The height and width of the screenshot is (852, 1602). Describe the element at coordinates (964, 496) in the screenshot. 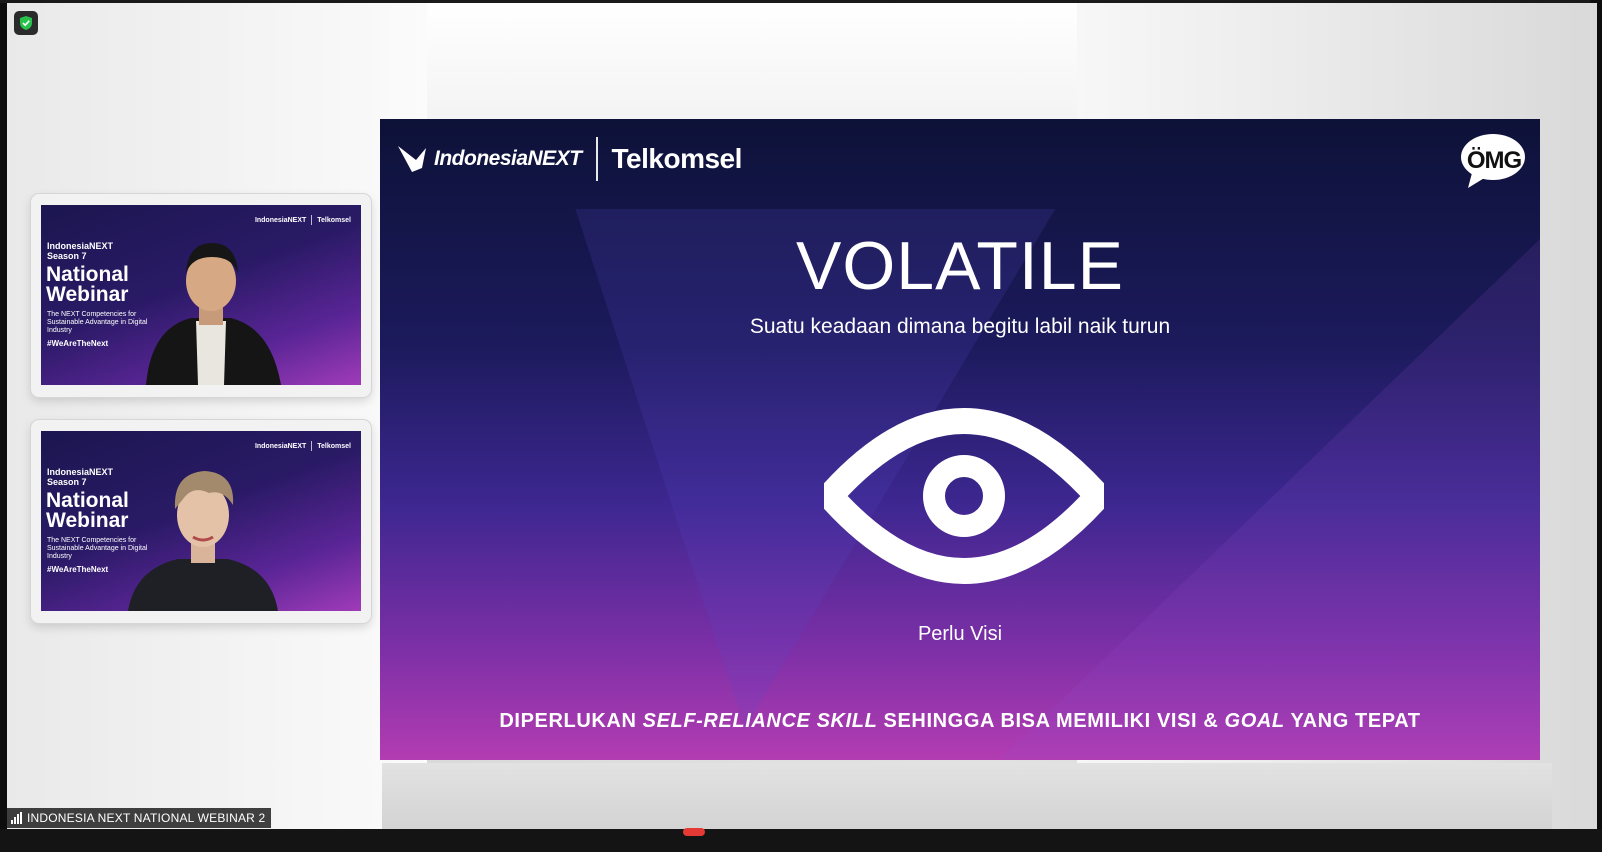

I see `eye-icon` at that location.